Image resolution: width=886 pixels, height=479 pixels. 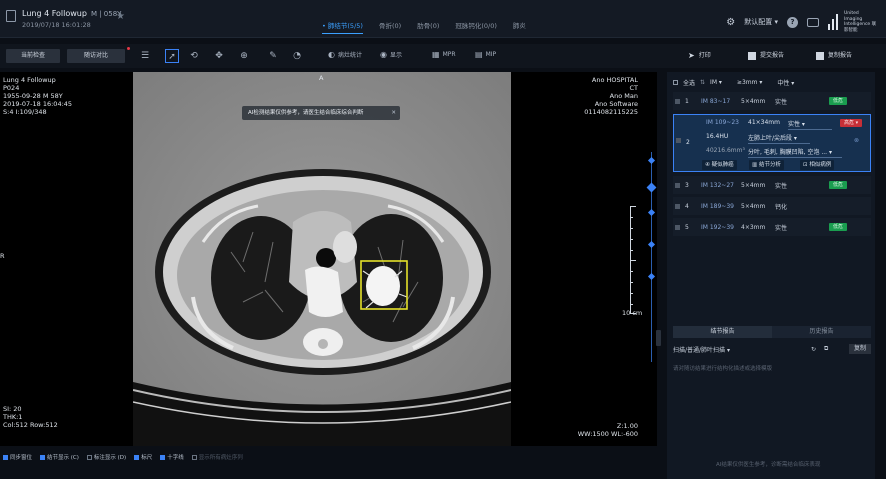 I want to click on sync-window-checkbox: 同步窗位, so click(x=17, y=457).